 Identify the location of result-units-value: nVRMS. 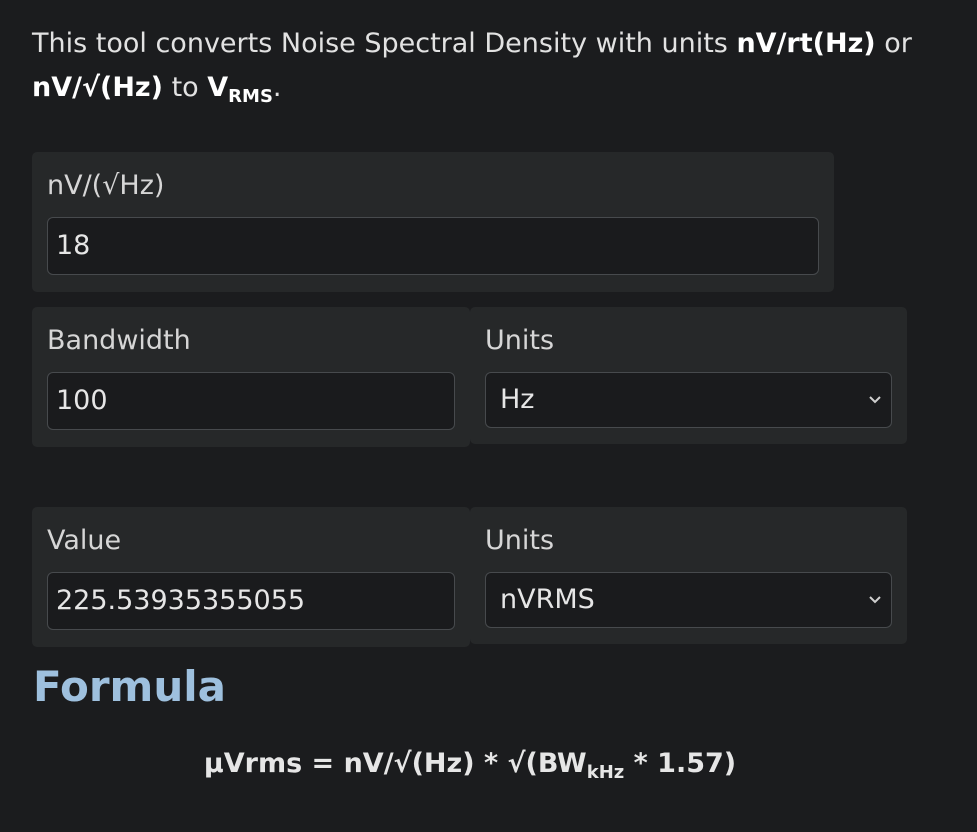
(547, 599).